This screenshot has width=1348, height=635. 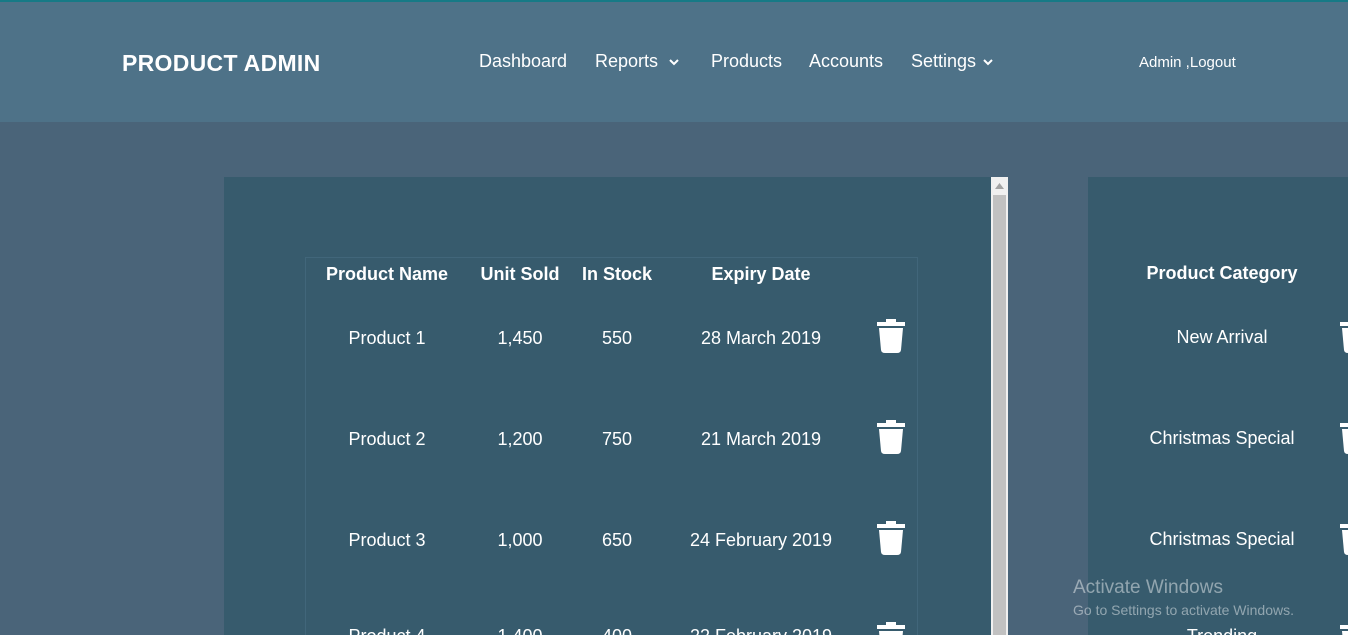 I want to click on expiry-date-cell: 22 February 2019, so click(x=761, y=630).